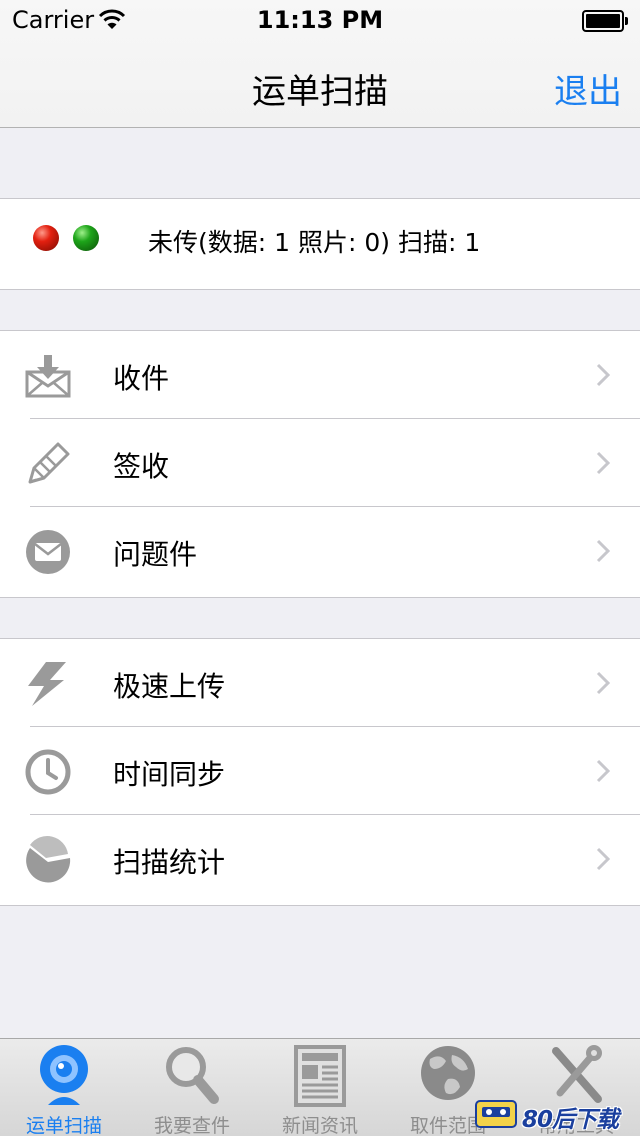  Describe the element at coordinates (64, 1075) in the screenshot. I see `webcam-icon` at that location.